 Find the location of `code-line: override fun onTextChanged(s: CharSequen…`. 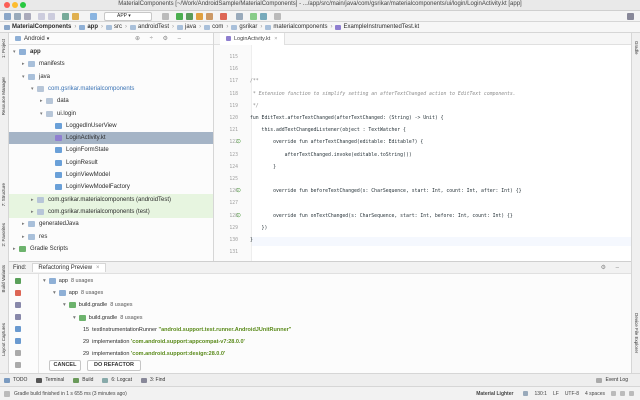

code-line: override fun onTextChanged(s: CharSequen… is located at coordinates (381, 216).